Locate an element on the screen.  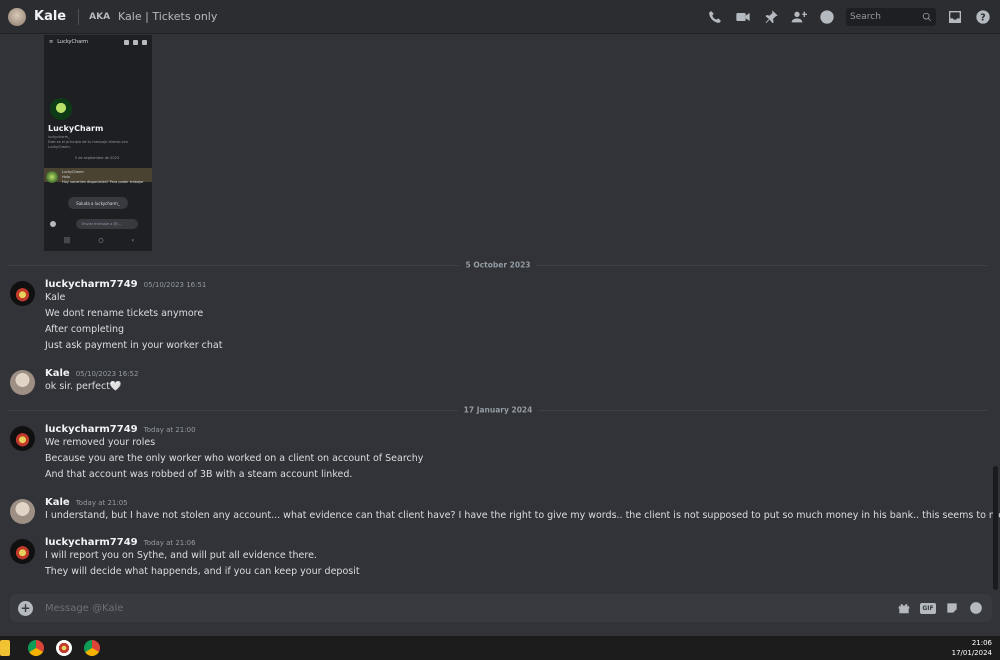
aka-label: AKA is located at coordinates (100, 16).